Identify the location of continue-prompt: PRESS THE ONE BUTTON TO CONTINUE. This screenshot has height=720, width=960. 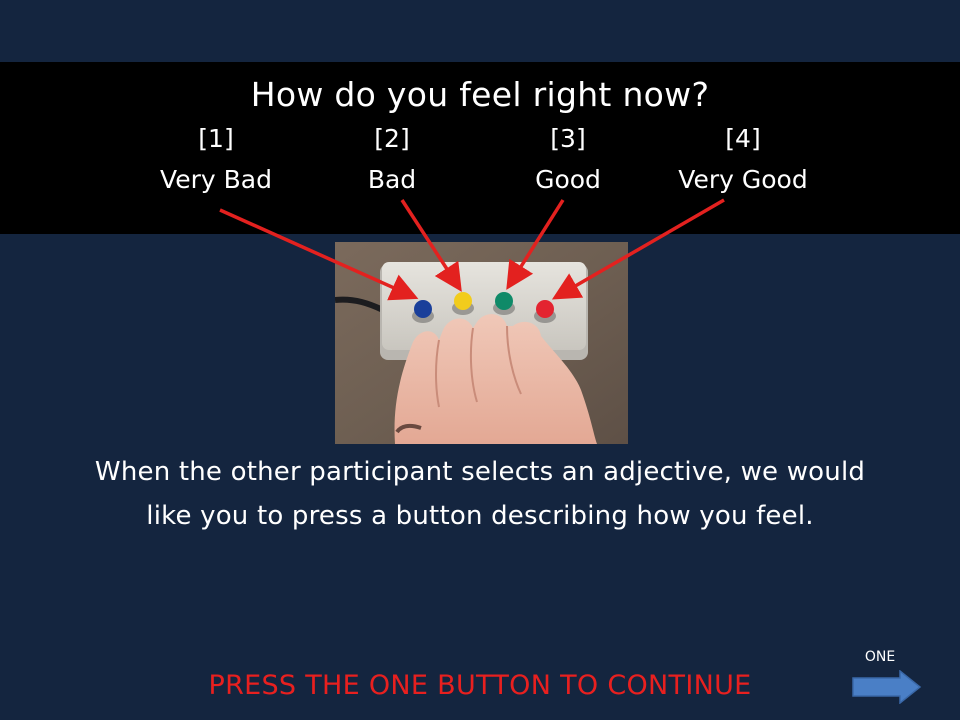
(480, 685).